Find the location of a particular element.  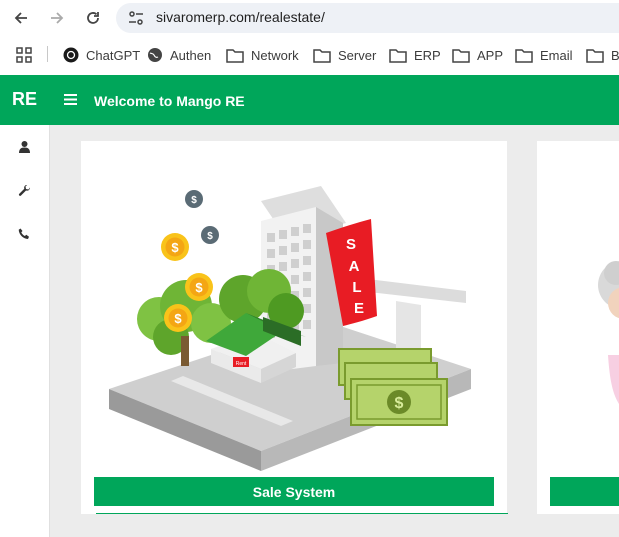

sidebar-item-settings is located at coordinates (24, 191).